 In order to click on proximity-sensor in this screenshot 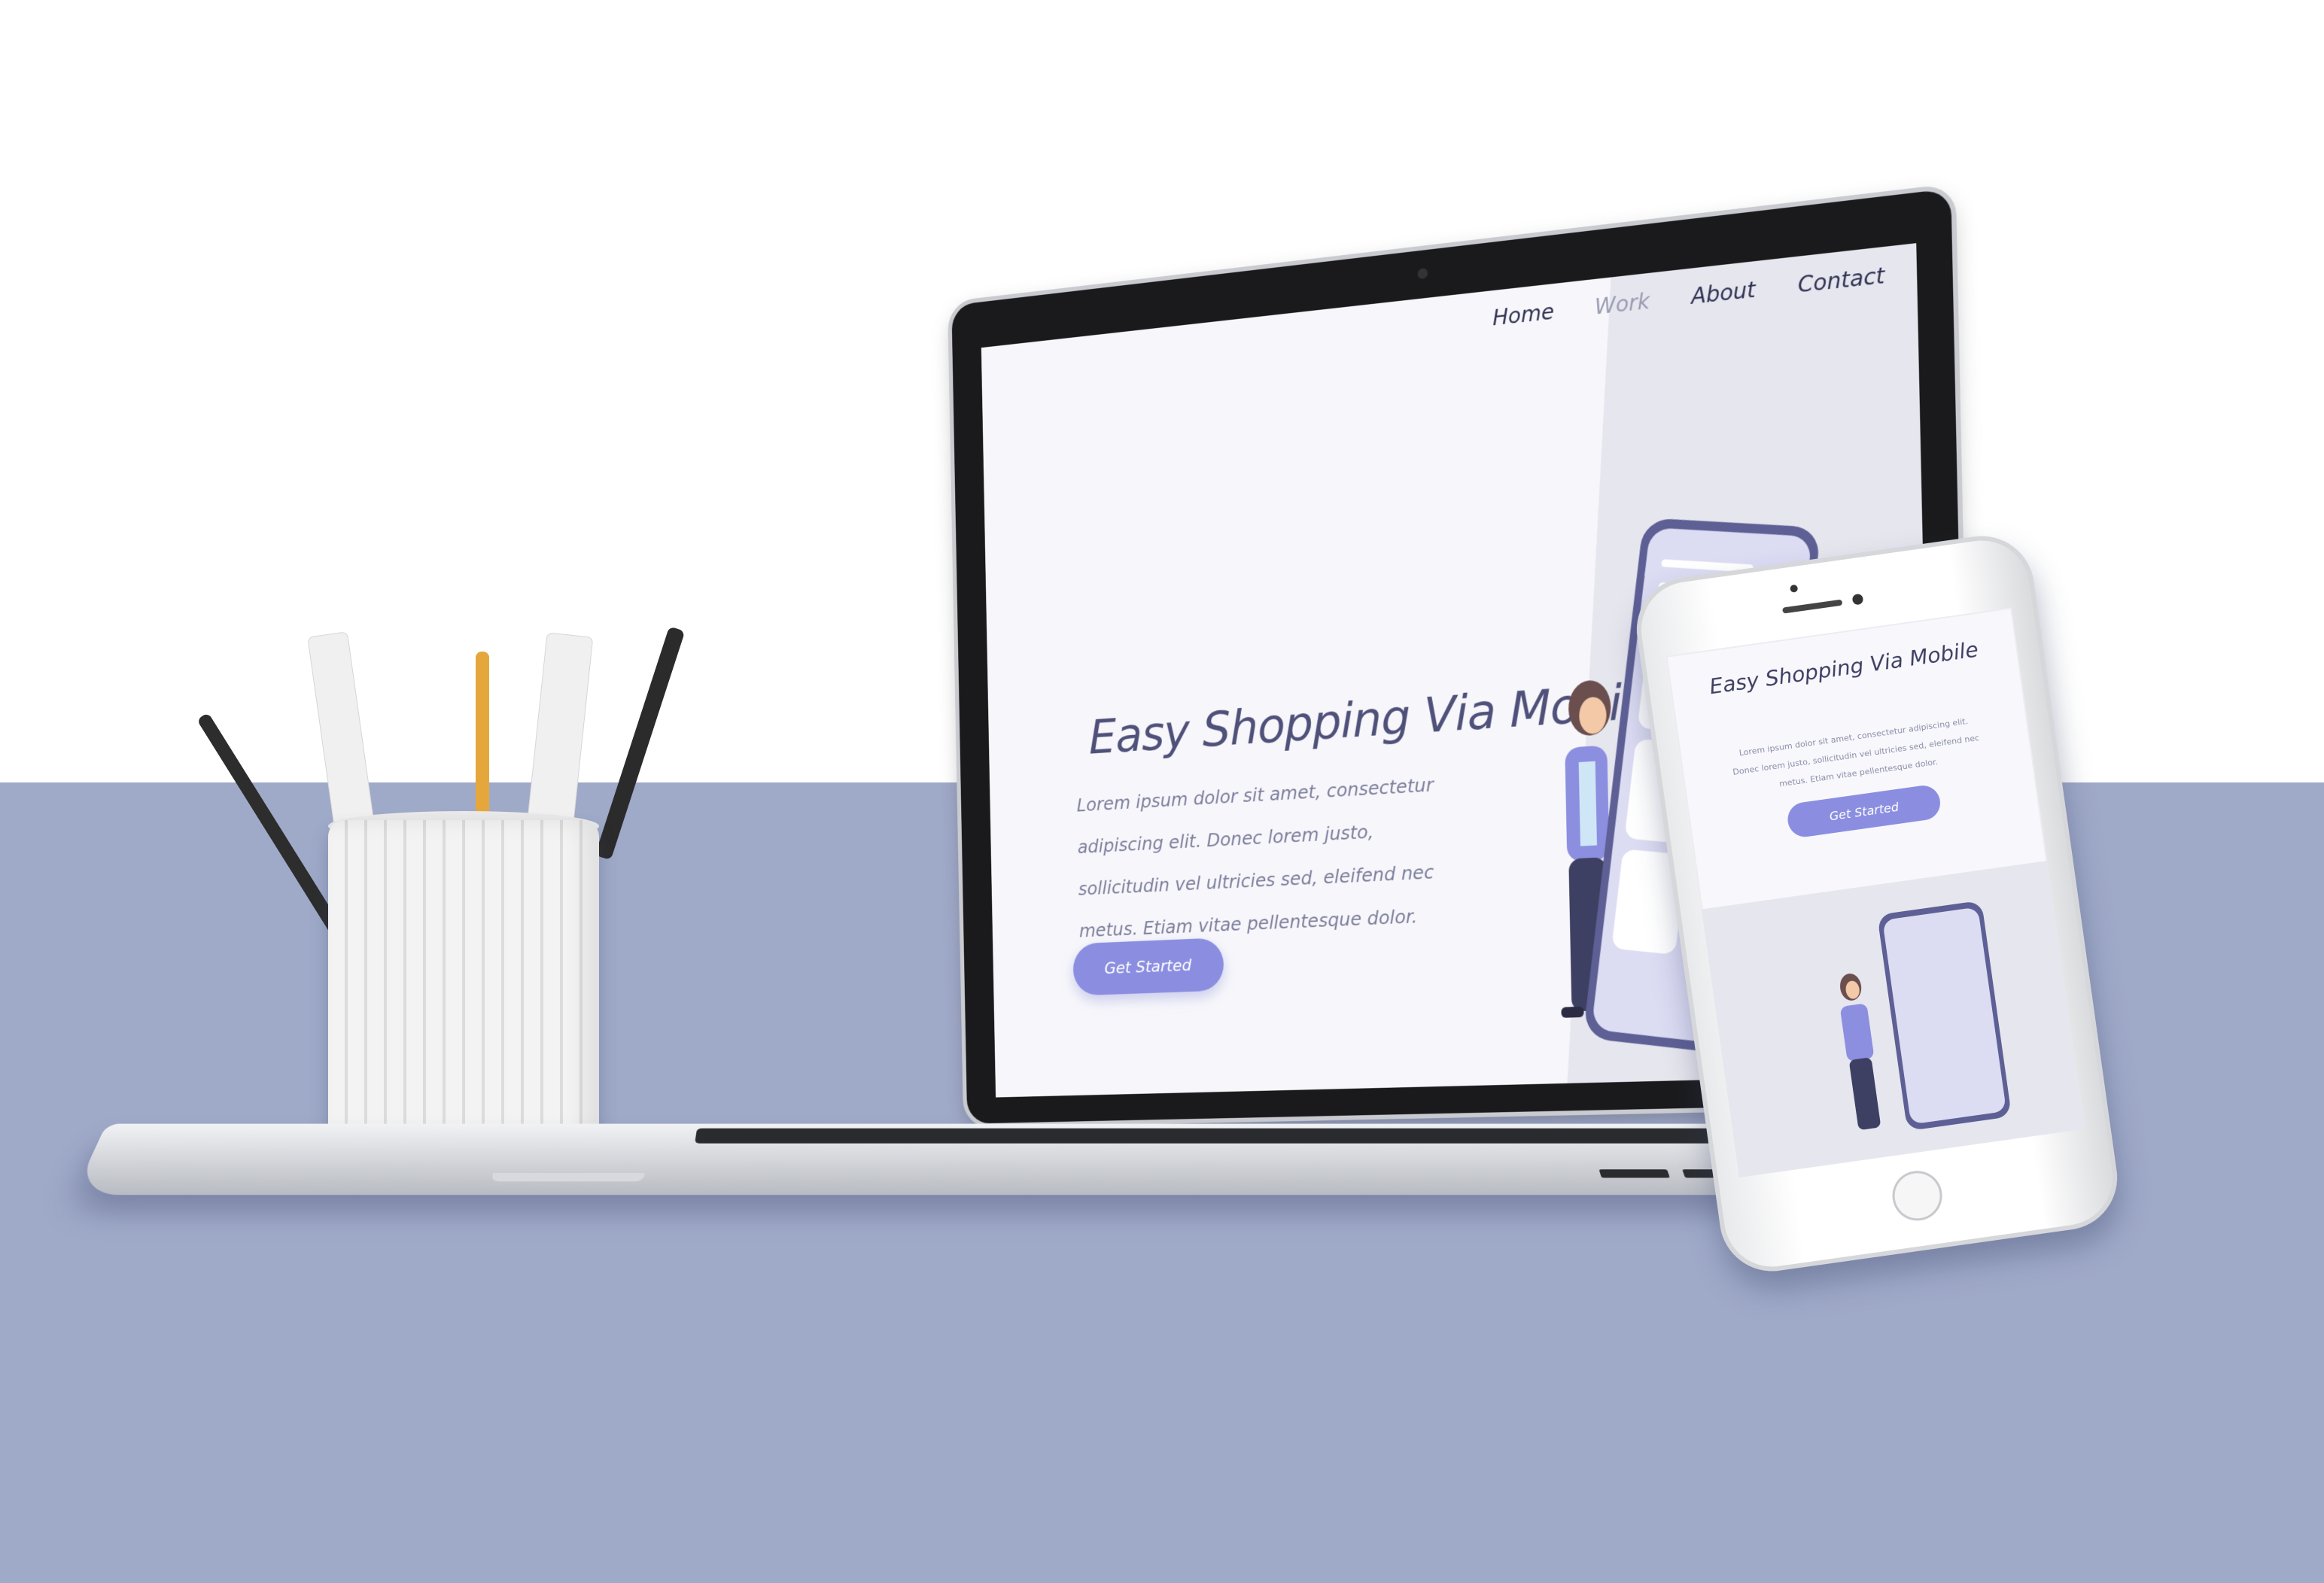, I will do `click(1794, 588)`.